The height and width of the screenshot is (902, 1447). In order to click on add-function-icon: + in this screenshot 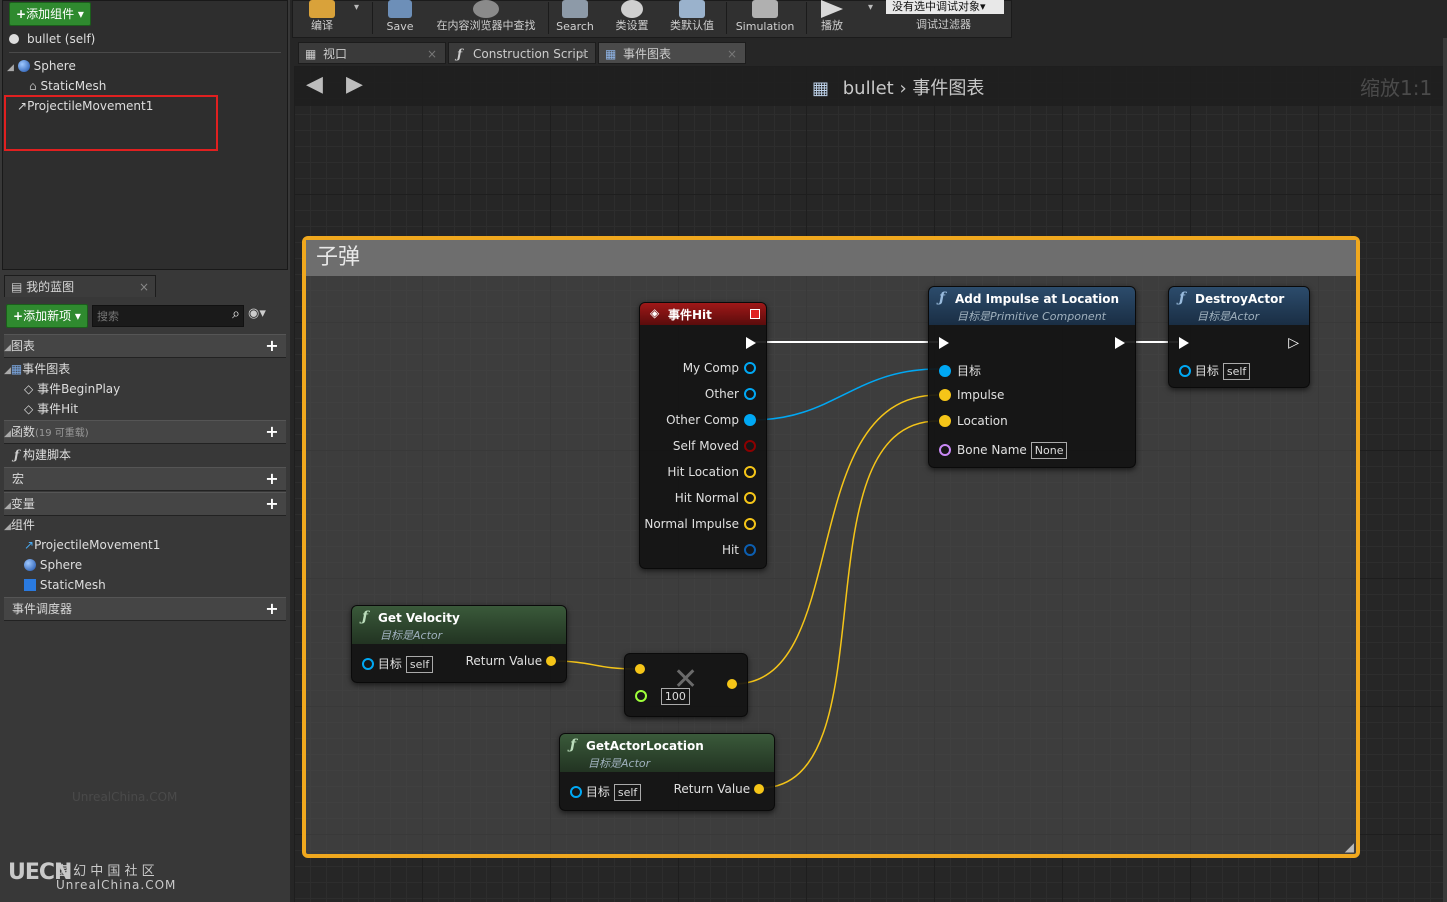, I will do `click(272, 432)`.